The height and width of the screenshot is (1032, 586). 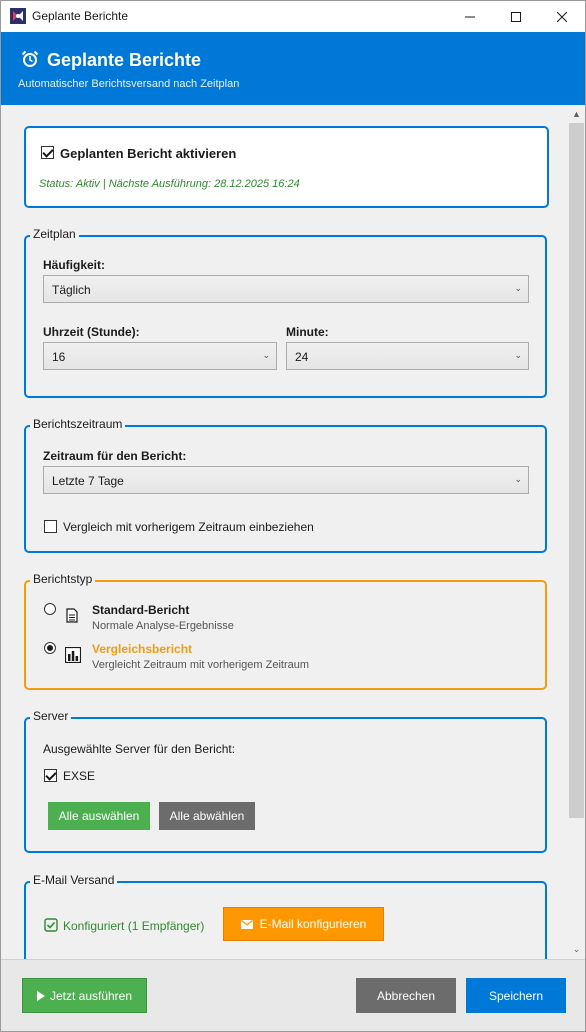 What do you see at coordinates (50, 775) in the screenshot?
I see `server-checkbox-exse` at bounding box center [50, 775].